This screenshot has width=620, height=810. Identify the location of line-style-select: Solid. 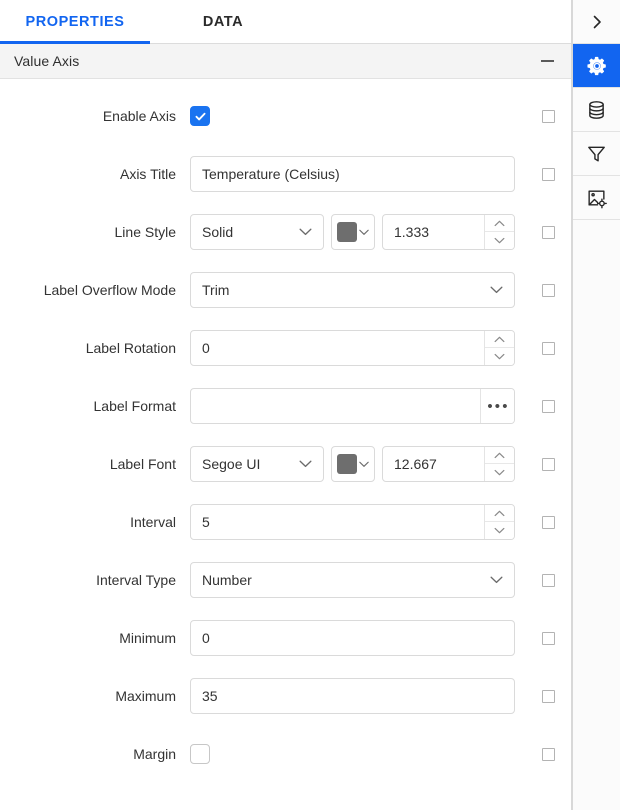
(257, 232).